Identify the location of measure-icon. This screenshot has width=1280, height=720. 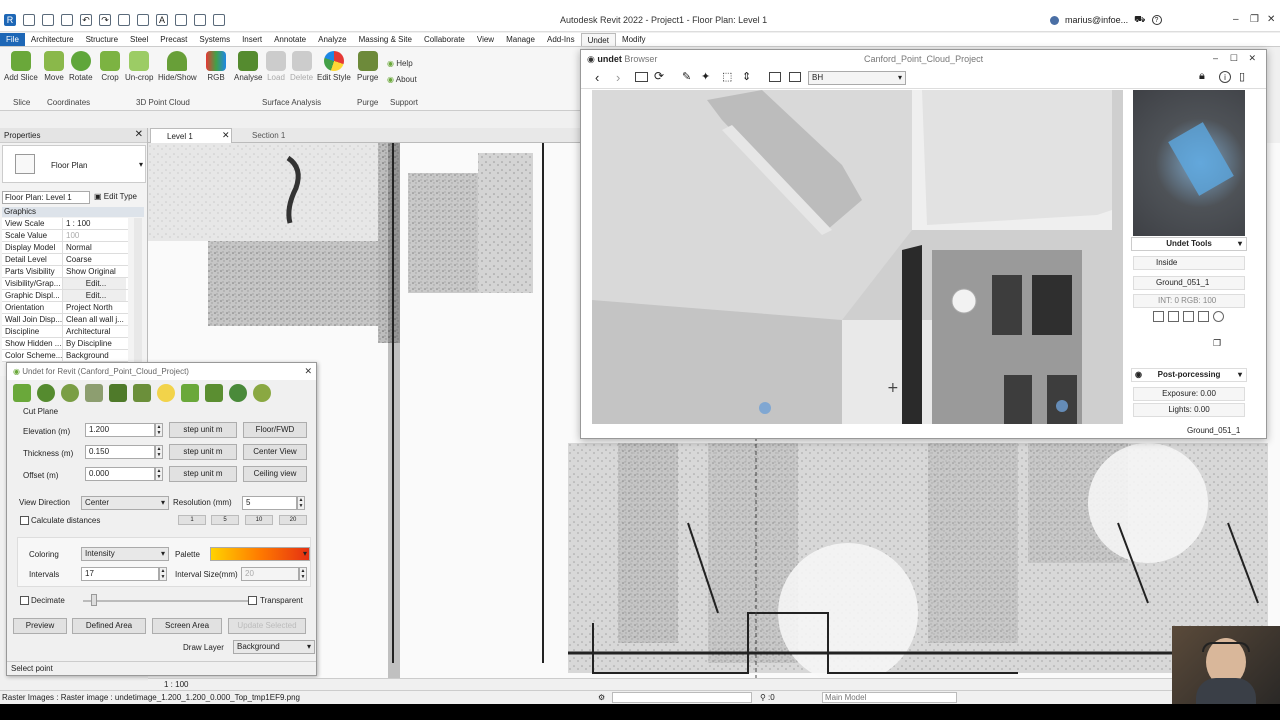
(143, 20).